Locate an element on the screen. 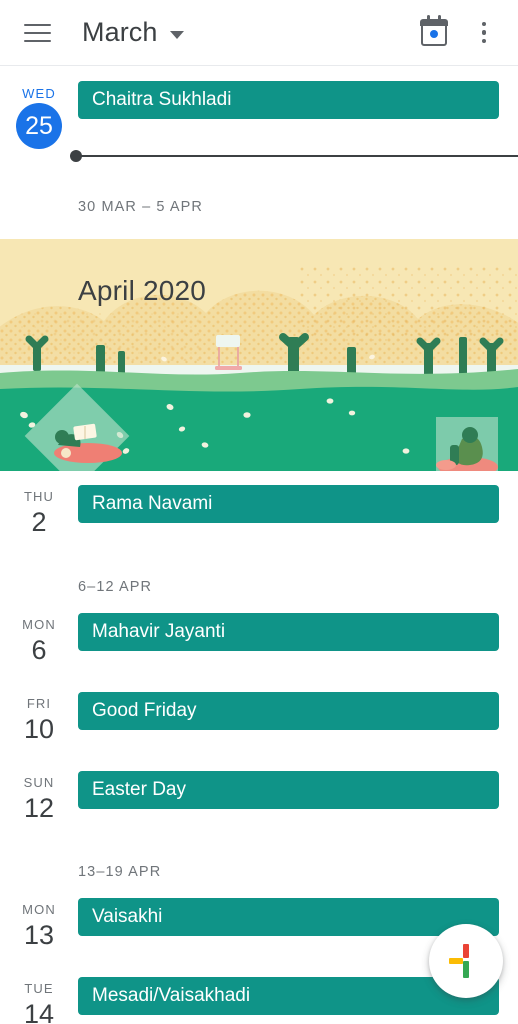  banner-month-label: April 2020 is located at coordinates (142, 290).